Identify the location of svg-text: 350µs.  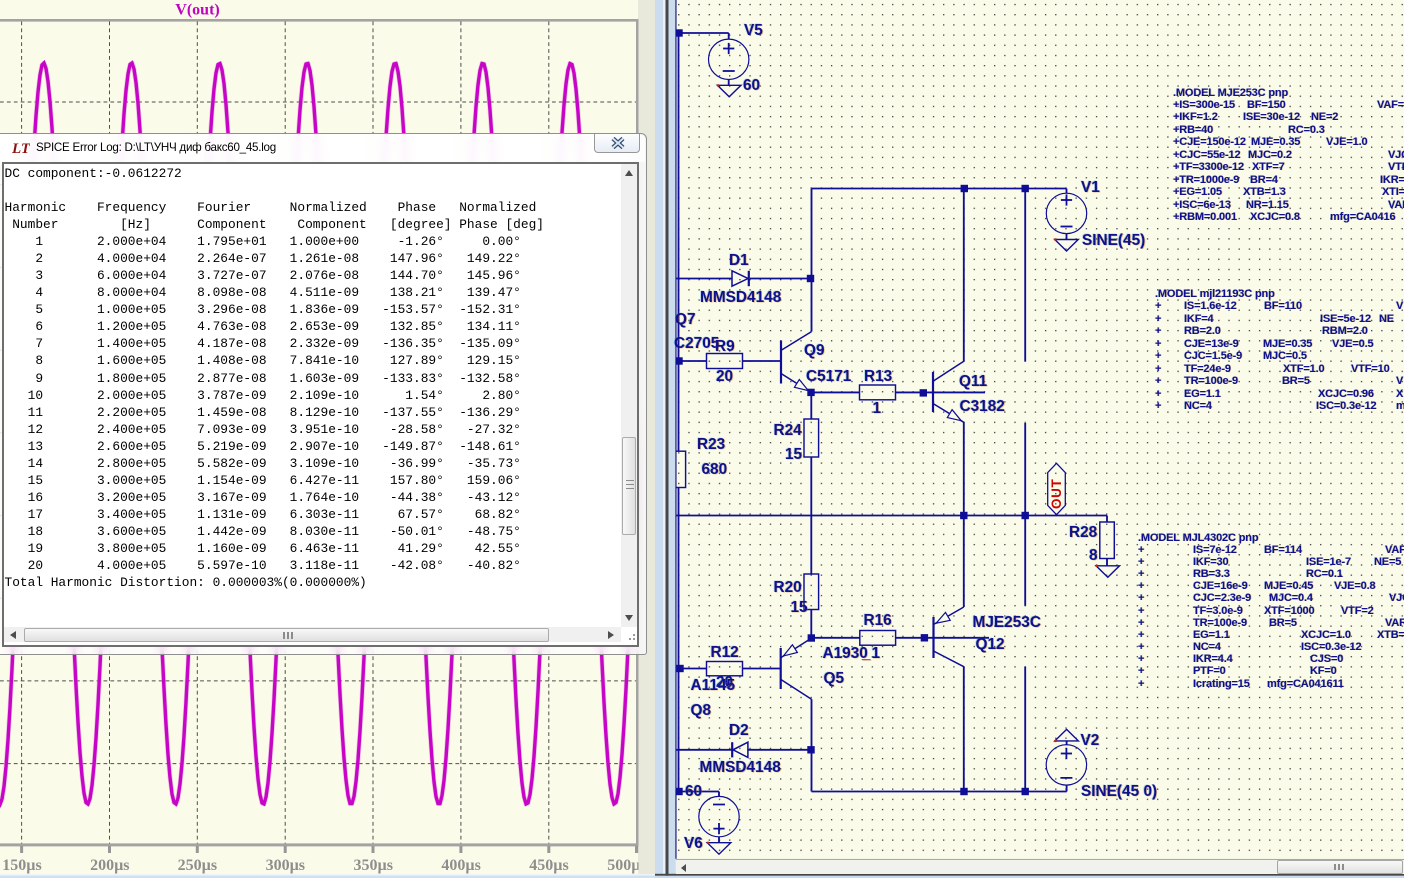
(372, 865).